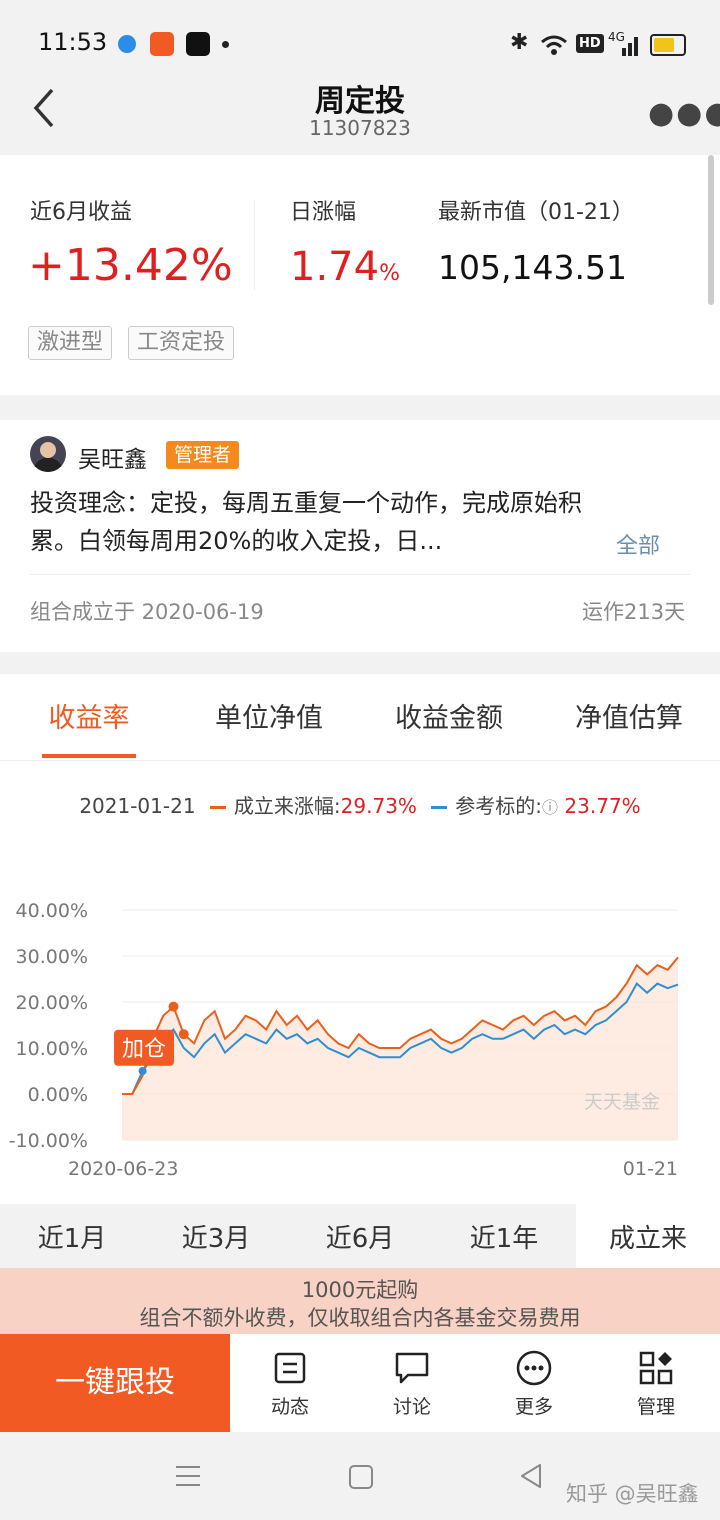 Image resolution: width=720 pixels, height=1520 pixels. I want to click on y-tick-label: 40.00%, so click(52, 911).